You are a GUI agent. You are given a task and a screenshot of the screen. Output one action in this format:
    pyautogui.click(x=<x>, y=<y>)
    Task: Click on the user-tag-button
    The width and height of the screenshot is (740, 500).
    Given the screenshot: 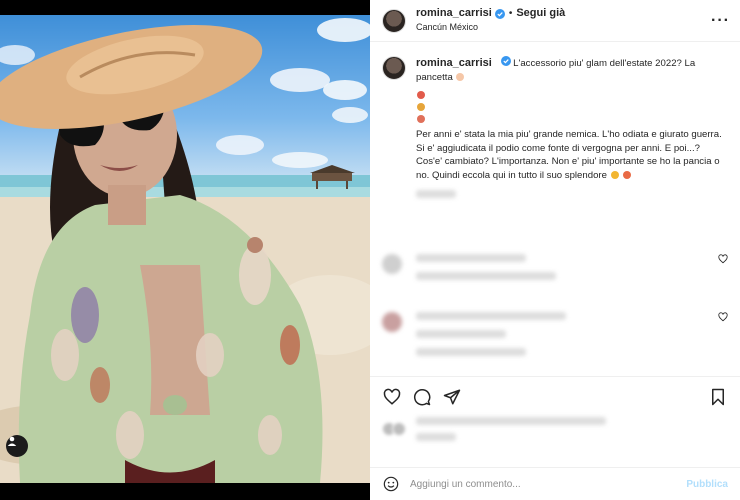 What is the action you would take?
    pyautogui.click(x=17, y=446)
    